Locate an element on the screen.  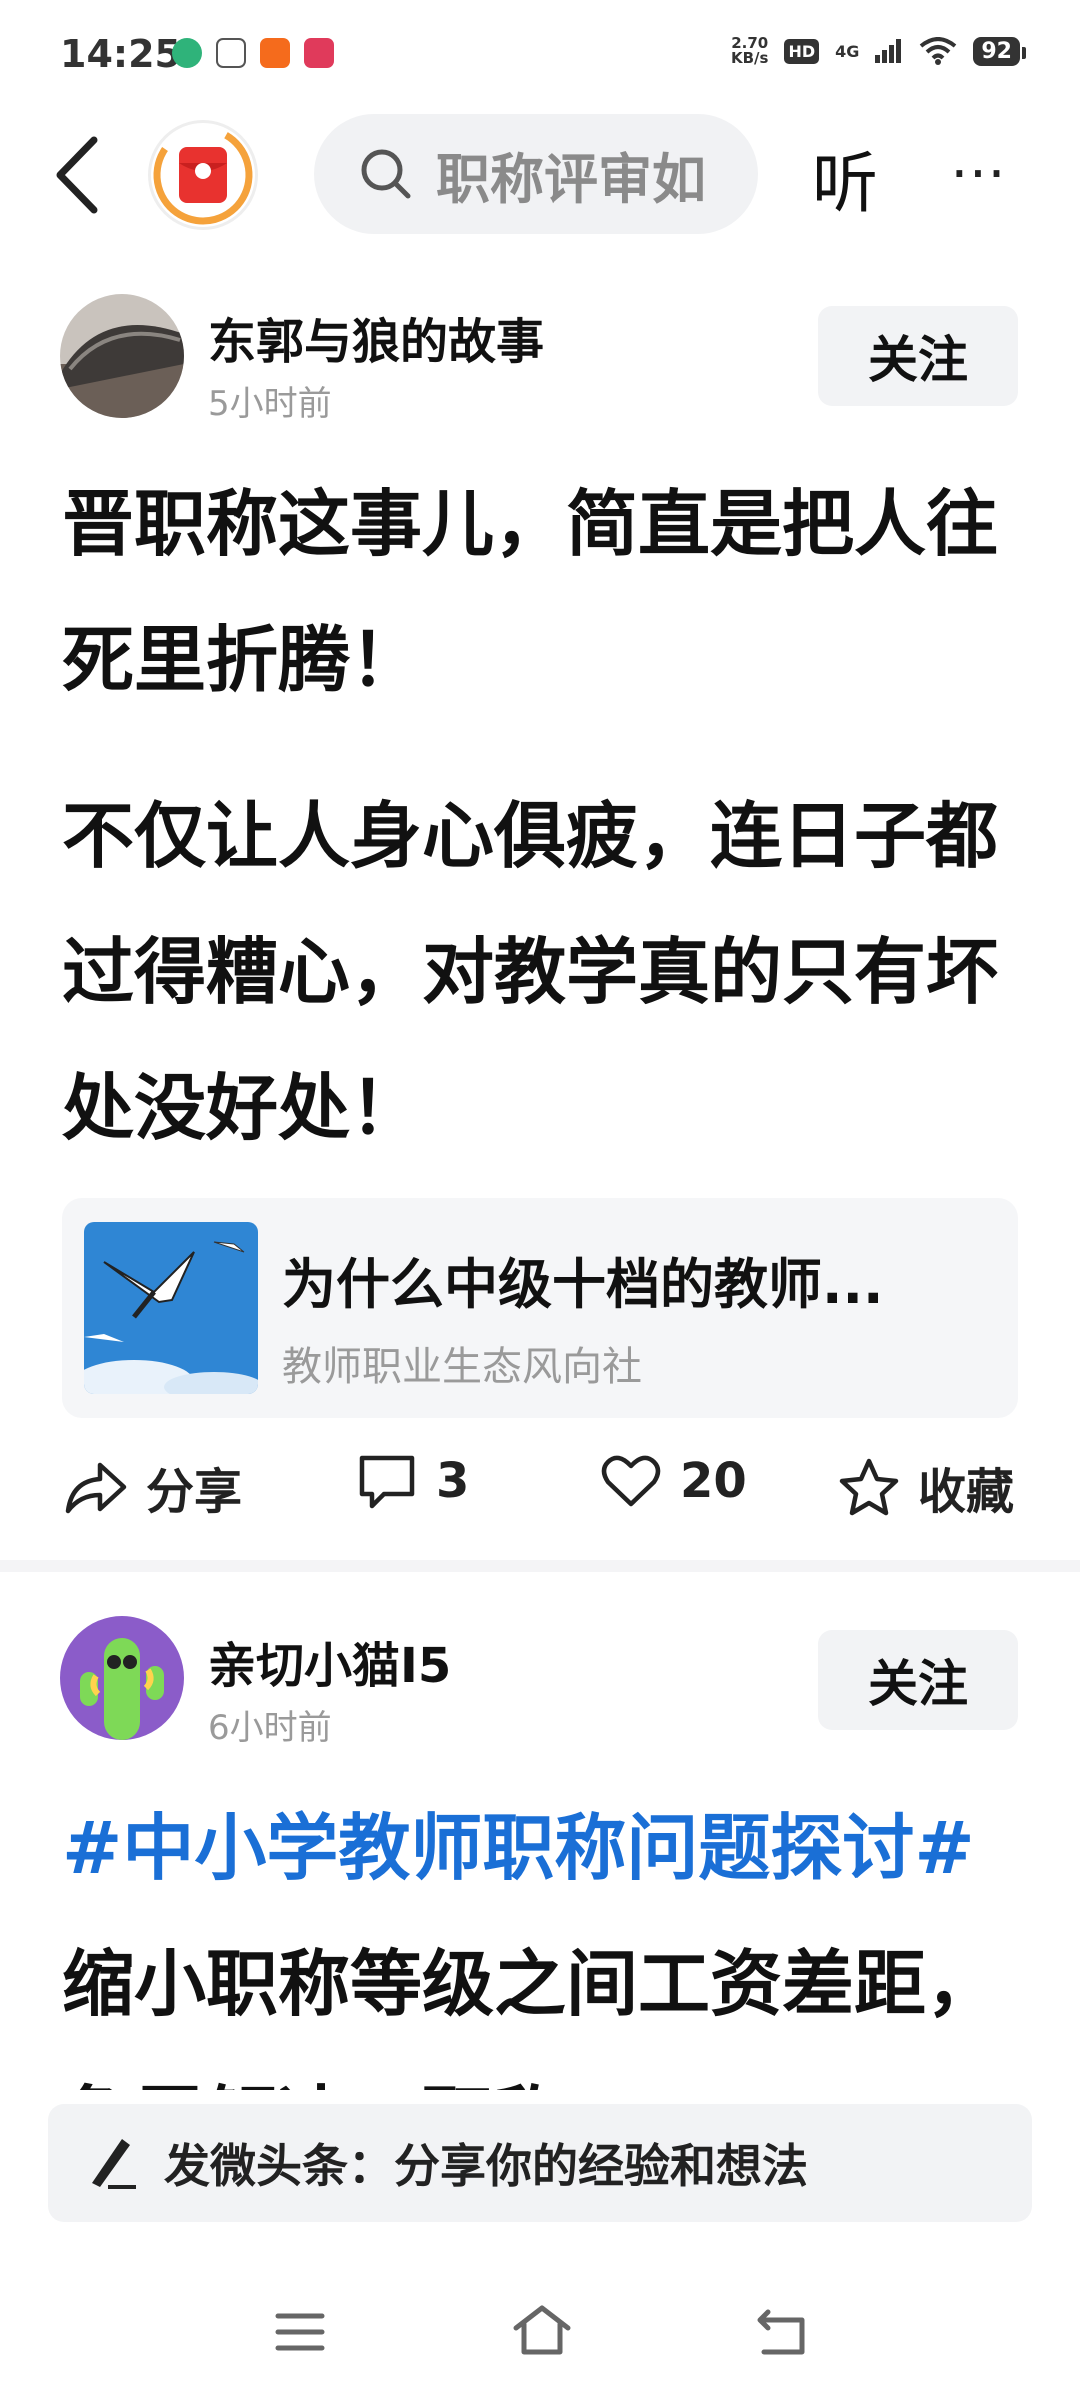
notification-icons is located at coordinates (253, 53).